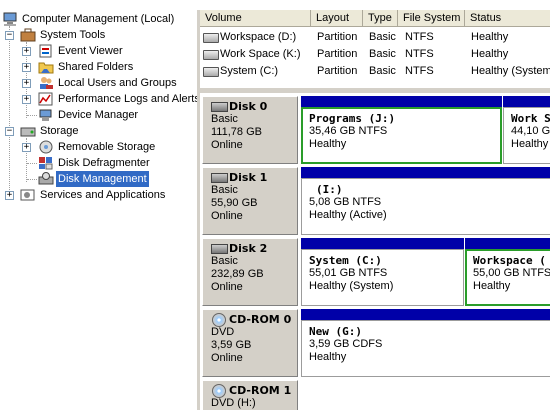 This screenshot has width=550, height=410. Describe the element at coordinates (59, 131) in the screenshot. I see `tree-label: Storage` at that location.